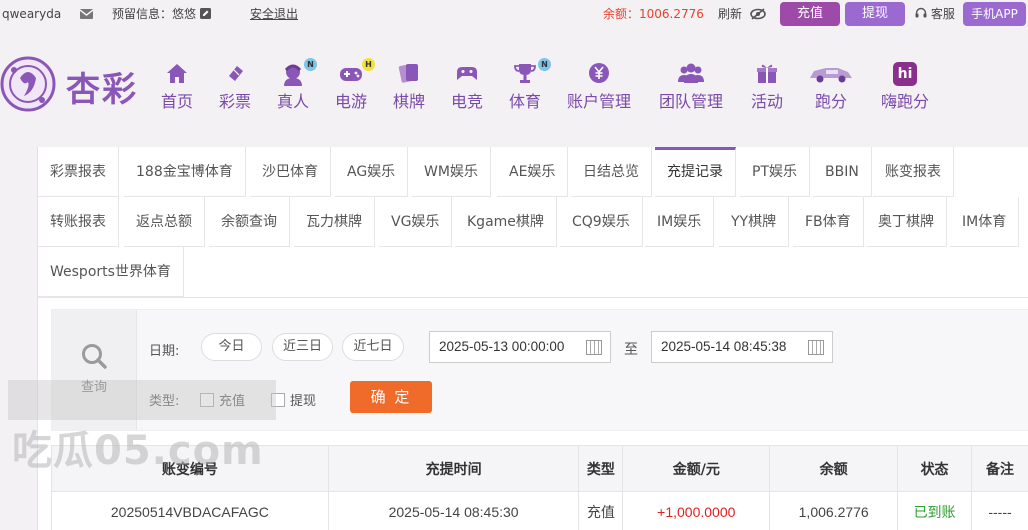 This screenshot has width=1028, height=530. What do you see at coordinates (758, 14) in the screenshot?
I see `eye-hidden-icon` at bounding box center [758, 14].